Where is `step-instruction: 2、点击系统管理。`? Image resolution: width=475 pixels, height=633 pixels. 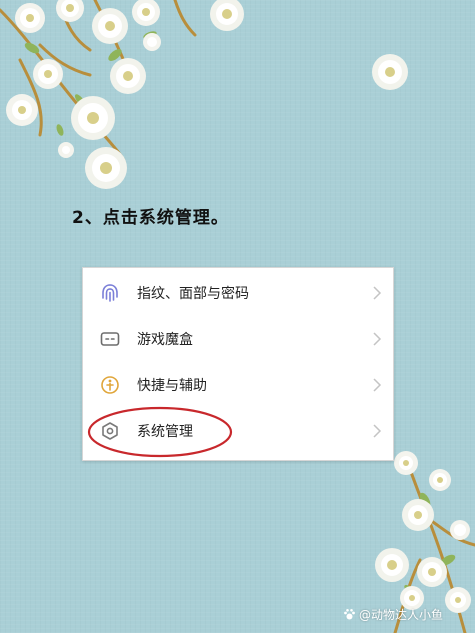
step-instruction: 2、点击系统管理。 is located at coordinates (150, 218).